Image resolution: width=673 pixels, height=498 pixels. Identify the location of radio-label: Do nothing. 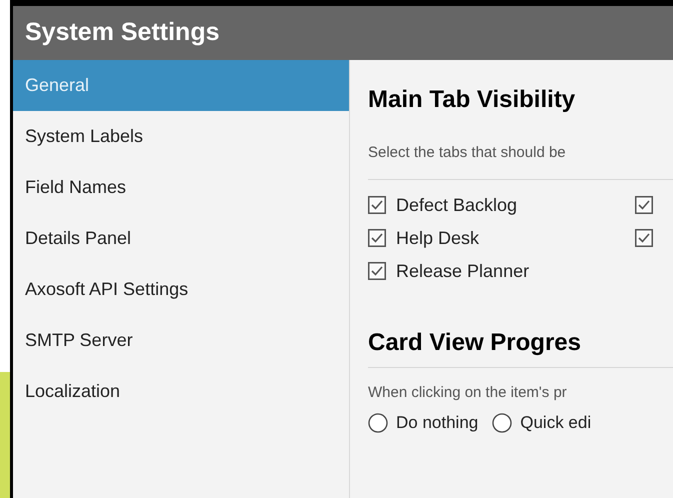
(437, 423).